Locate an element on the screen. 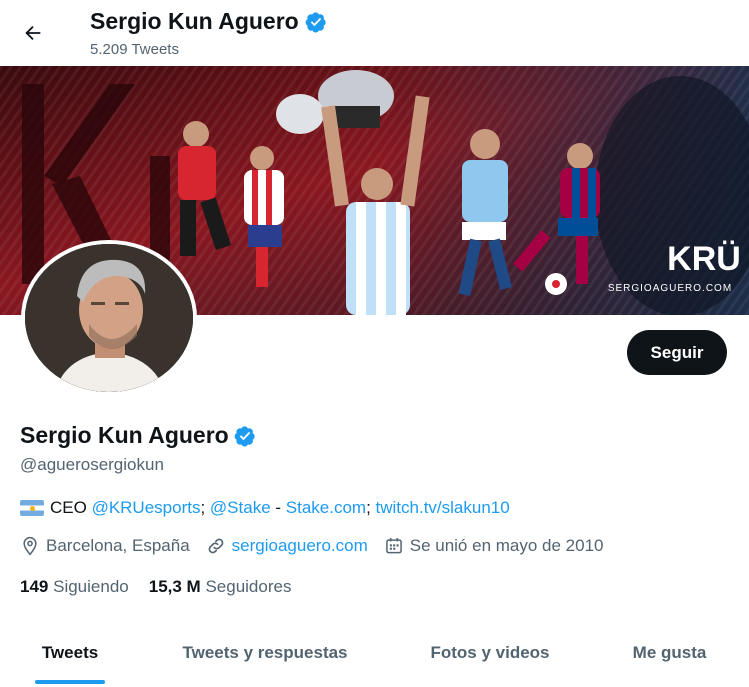 This screenshot has height=687, width=749. back-arrow-icon is located at coordinates (33, 33).